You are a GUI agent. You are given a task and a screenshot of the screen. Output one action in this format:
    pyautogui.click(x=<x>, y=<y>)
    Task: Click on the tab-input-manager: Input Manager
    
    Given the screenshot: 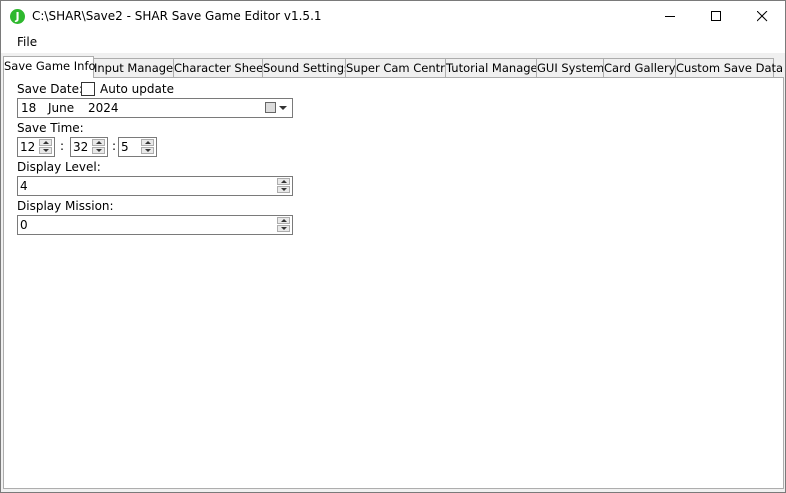 What is the action you would take?
    pyautogui.click(x=135, y=67)
    